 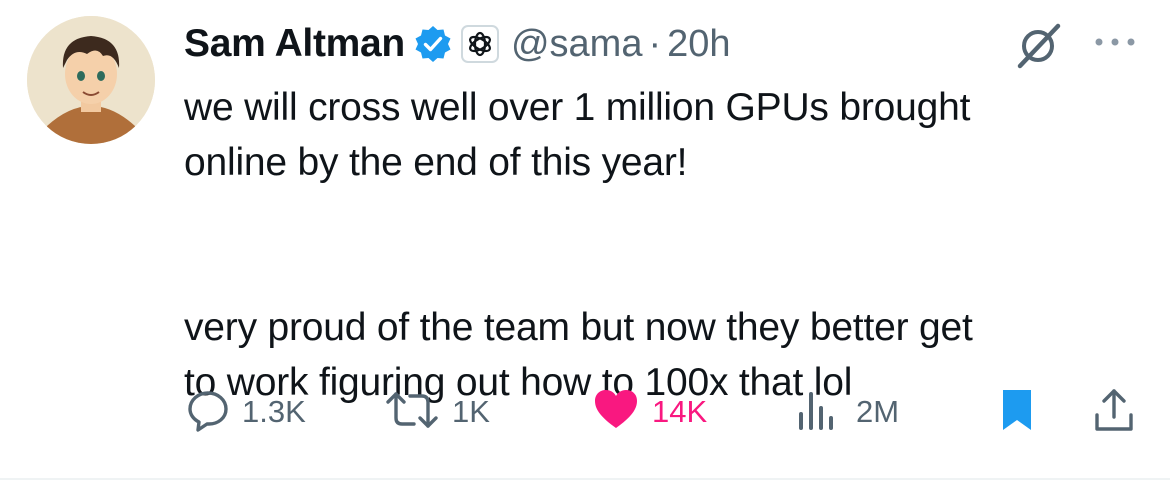 I want to click on tweet-text-line: online by the end of this year!, so click(x=436, y=162).